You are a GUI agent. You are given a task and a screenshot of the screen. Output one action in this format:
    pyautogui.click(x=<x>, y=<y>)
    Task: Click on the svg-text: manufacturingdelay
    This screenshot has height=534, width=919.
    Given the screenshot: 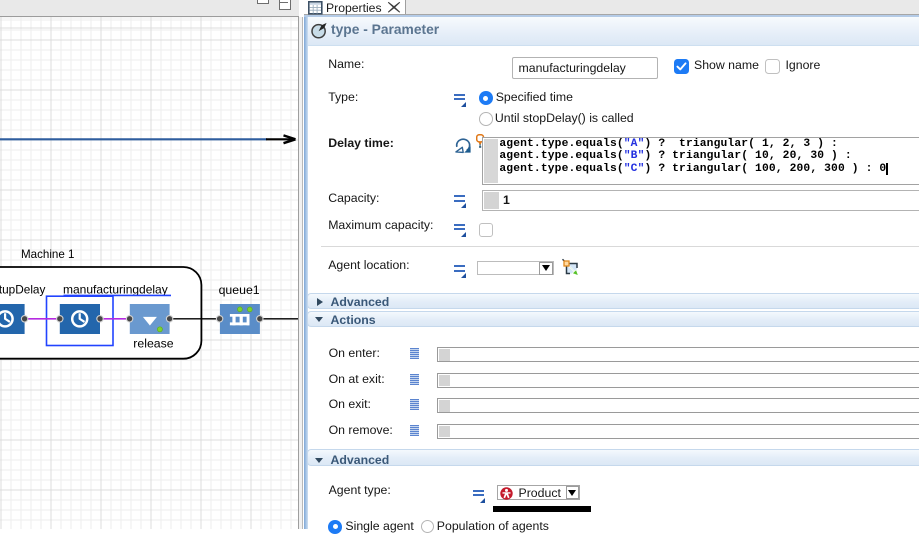 What is the action you would take?
    pyautogui.click(x=115, y=289)
    